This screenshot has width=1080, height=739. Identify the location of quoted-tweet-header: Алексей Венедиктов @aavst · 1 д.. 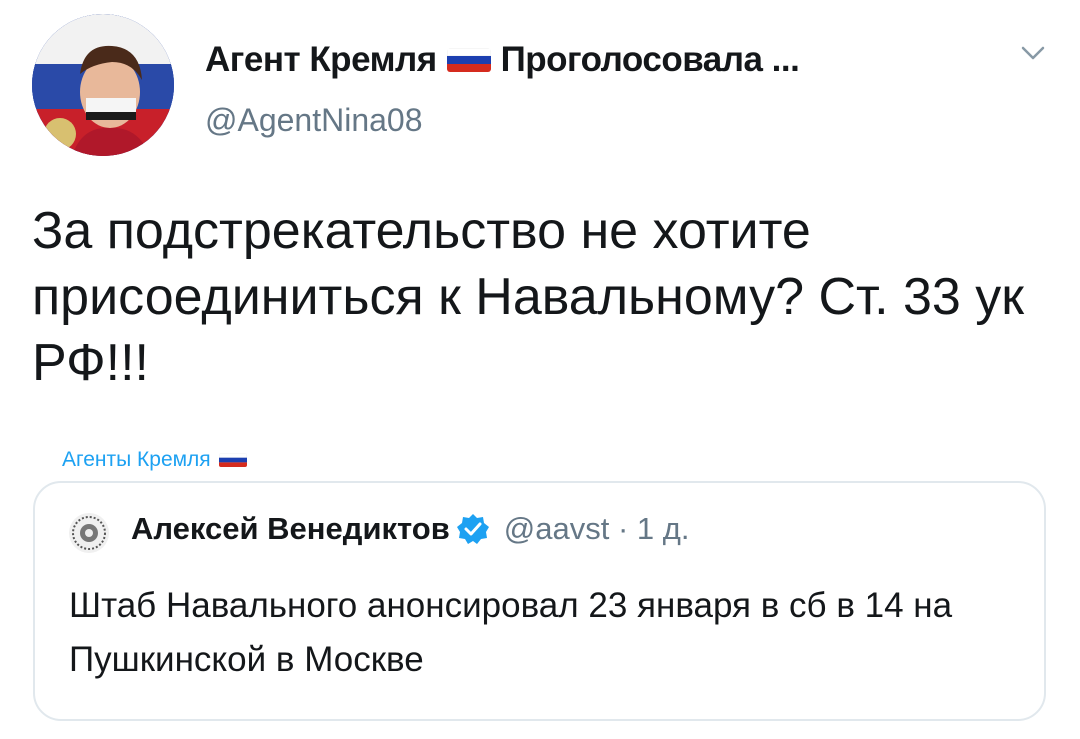
(410, 529).